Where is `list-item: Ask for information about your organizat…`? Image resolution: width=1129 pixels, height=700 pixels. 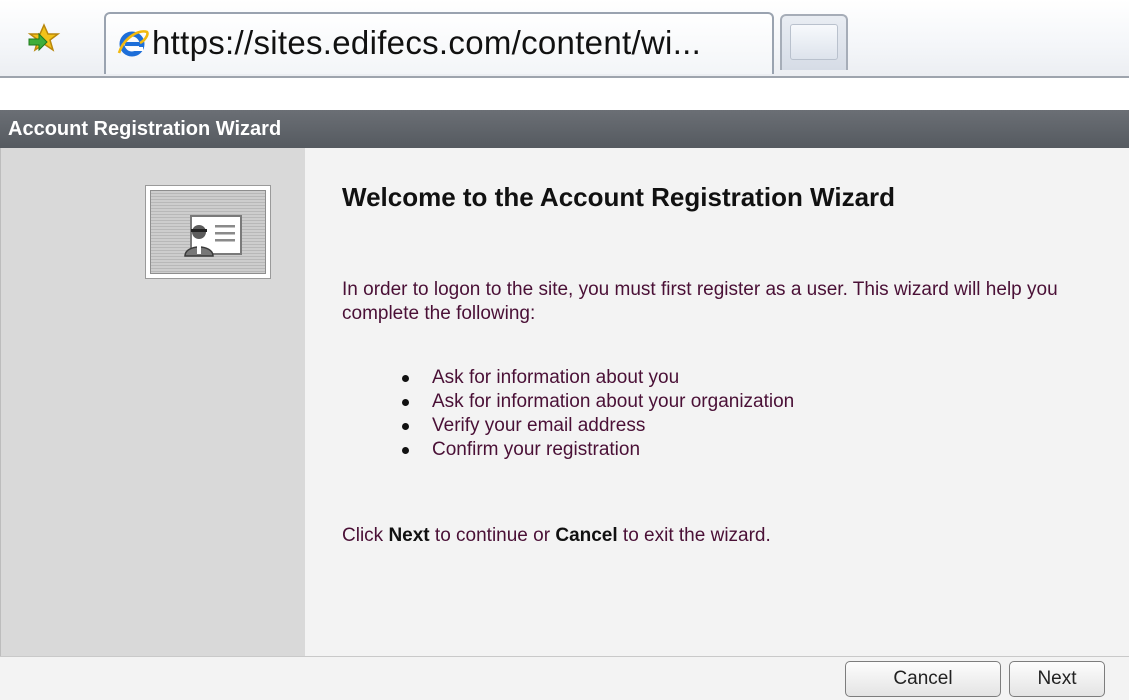
list-item: Ask for information about your organizat… is located at coordinates (596, 402).